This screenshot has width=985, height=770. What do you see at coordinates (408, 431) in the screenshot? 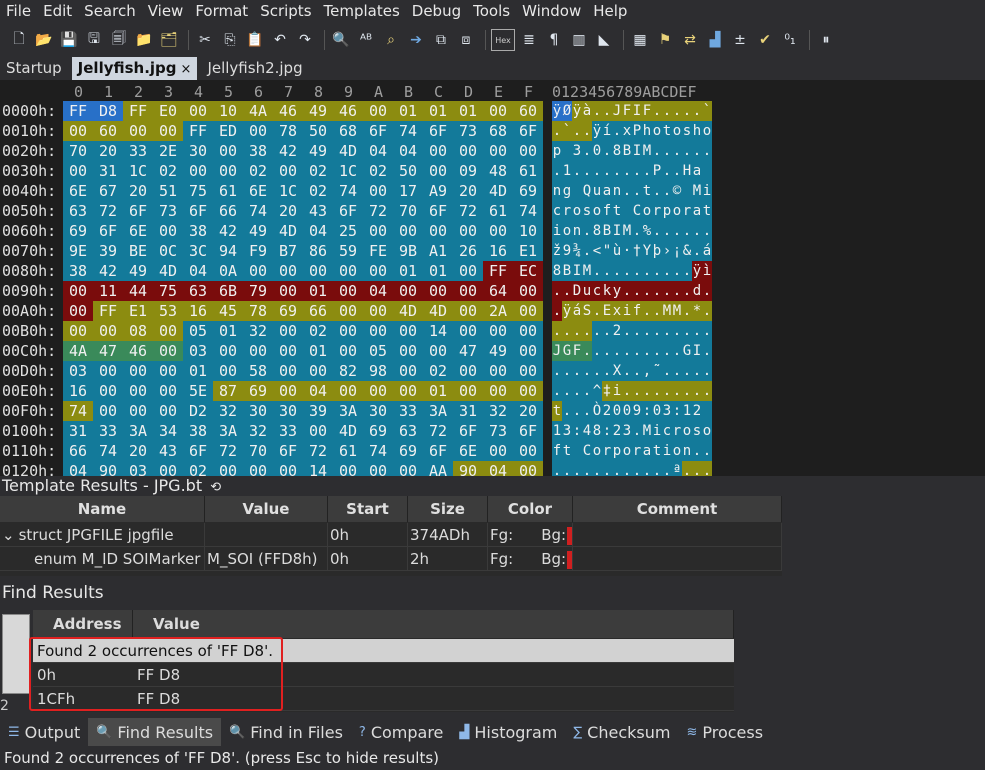
I see `hex-byte: 63` at bounding box center [408, 431].